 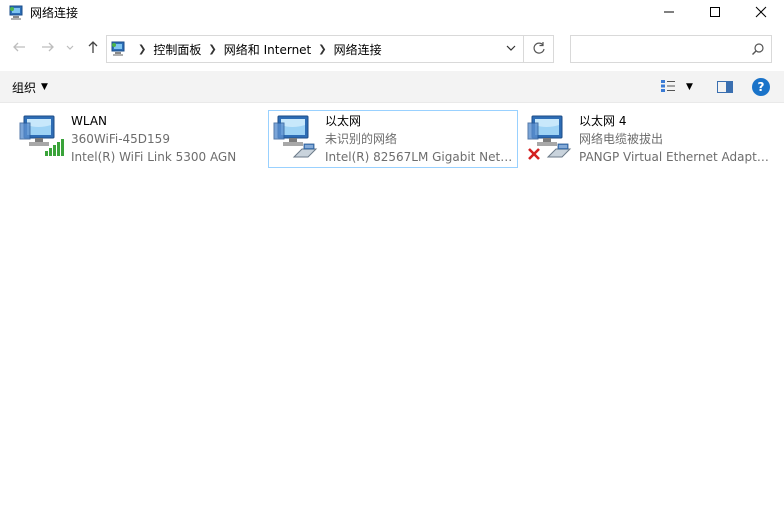 I want to click on refresh-button, so click(x=539, y=49).